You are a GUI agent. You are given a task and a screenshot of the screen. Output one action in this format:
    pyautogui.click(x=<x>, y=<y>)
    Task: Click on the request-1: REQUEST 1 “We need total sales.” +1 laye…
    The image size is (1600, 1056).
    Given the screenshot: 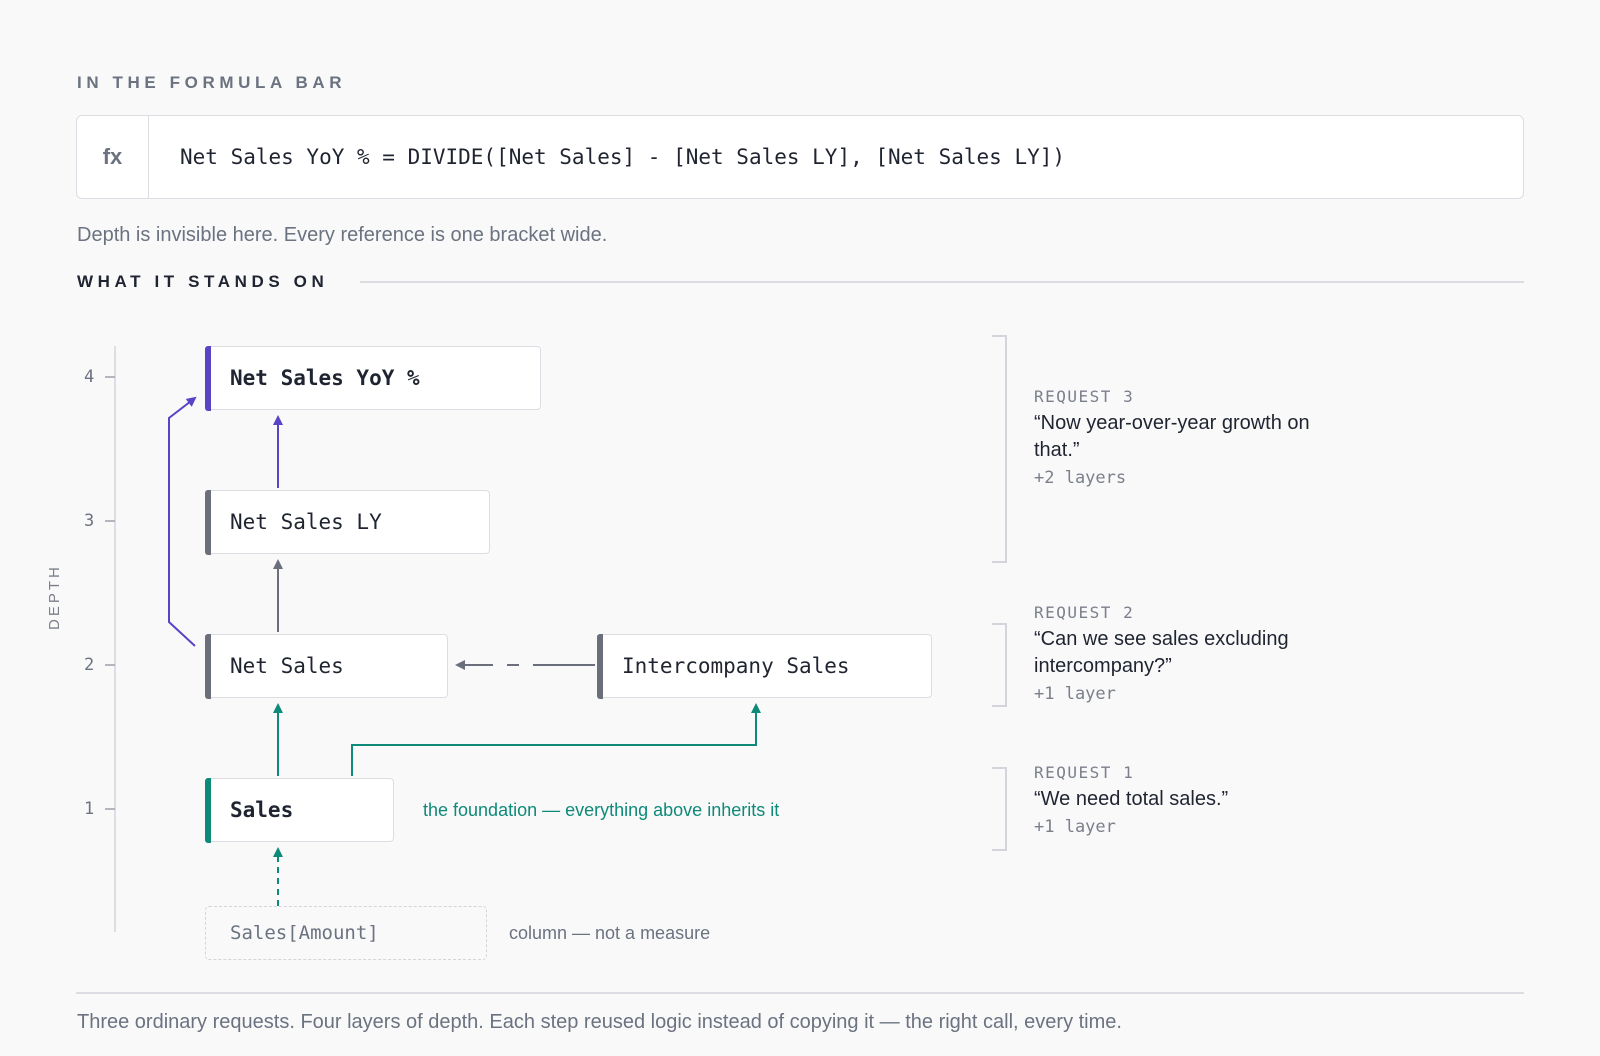 What is the action you would take?
    pyautogui.click(x=1174, y=800)
    